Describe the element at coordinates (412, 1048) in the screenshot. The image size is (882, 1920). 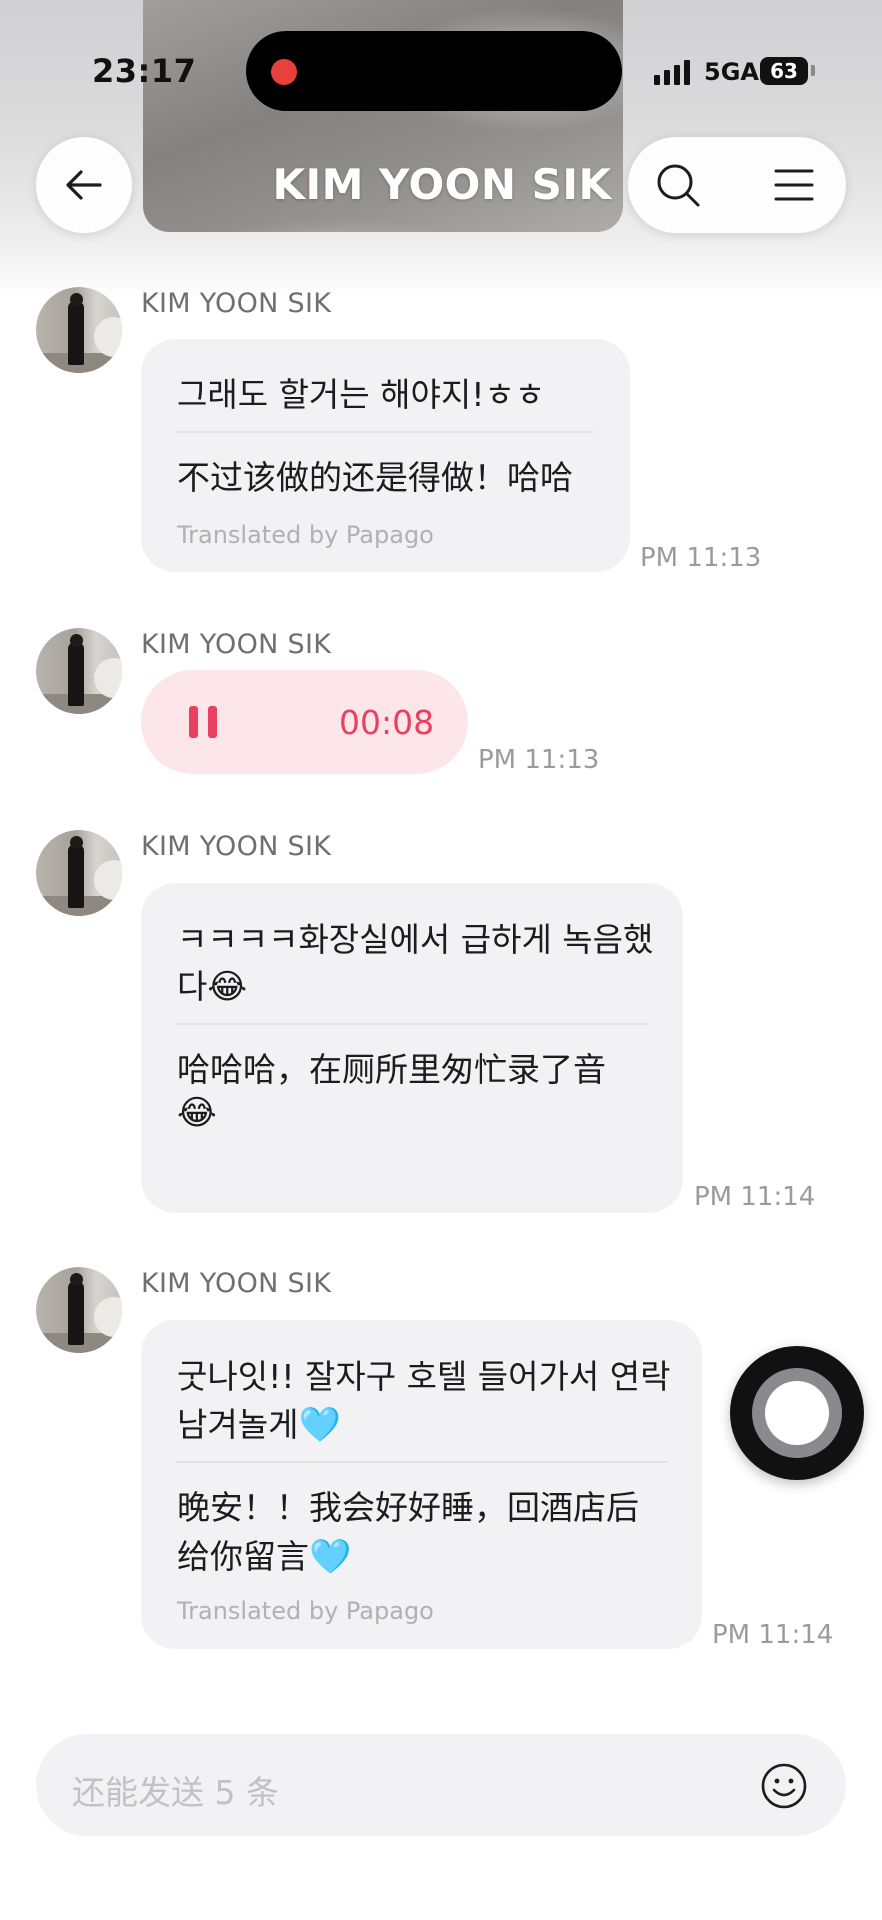
I see `message-bubble: ㅋㅋㅋㅋ화장실에서 급하게 녹음했 다😂 哈哈哈，在厕所里匆忙录了音 😂` at that location.